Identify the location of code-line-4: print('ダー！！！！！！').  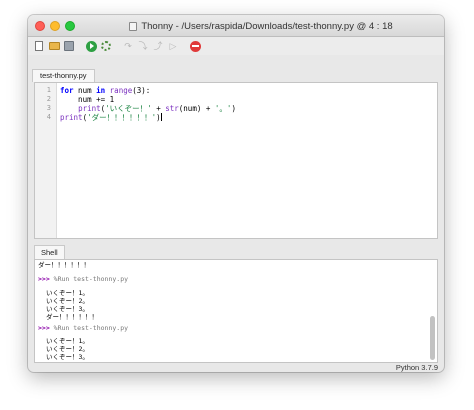
(111, 117).